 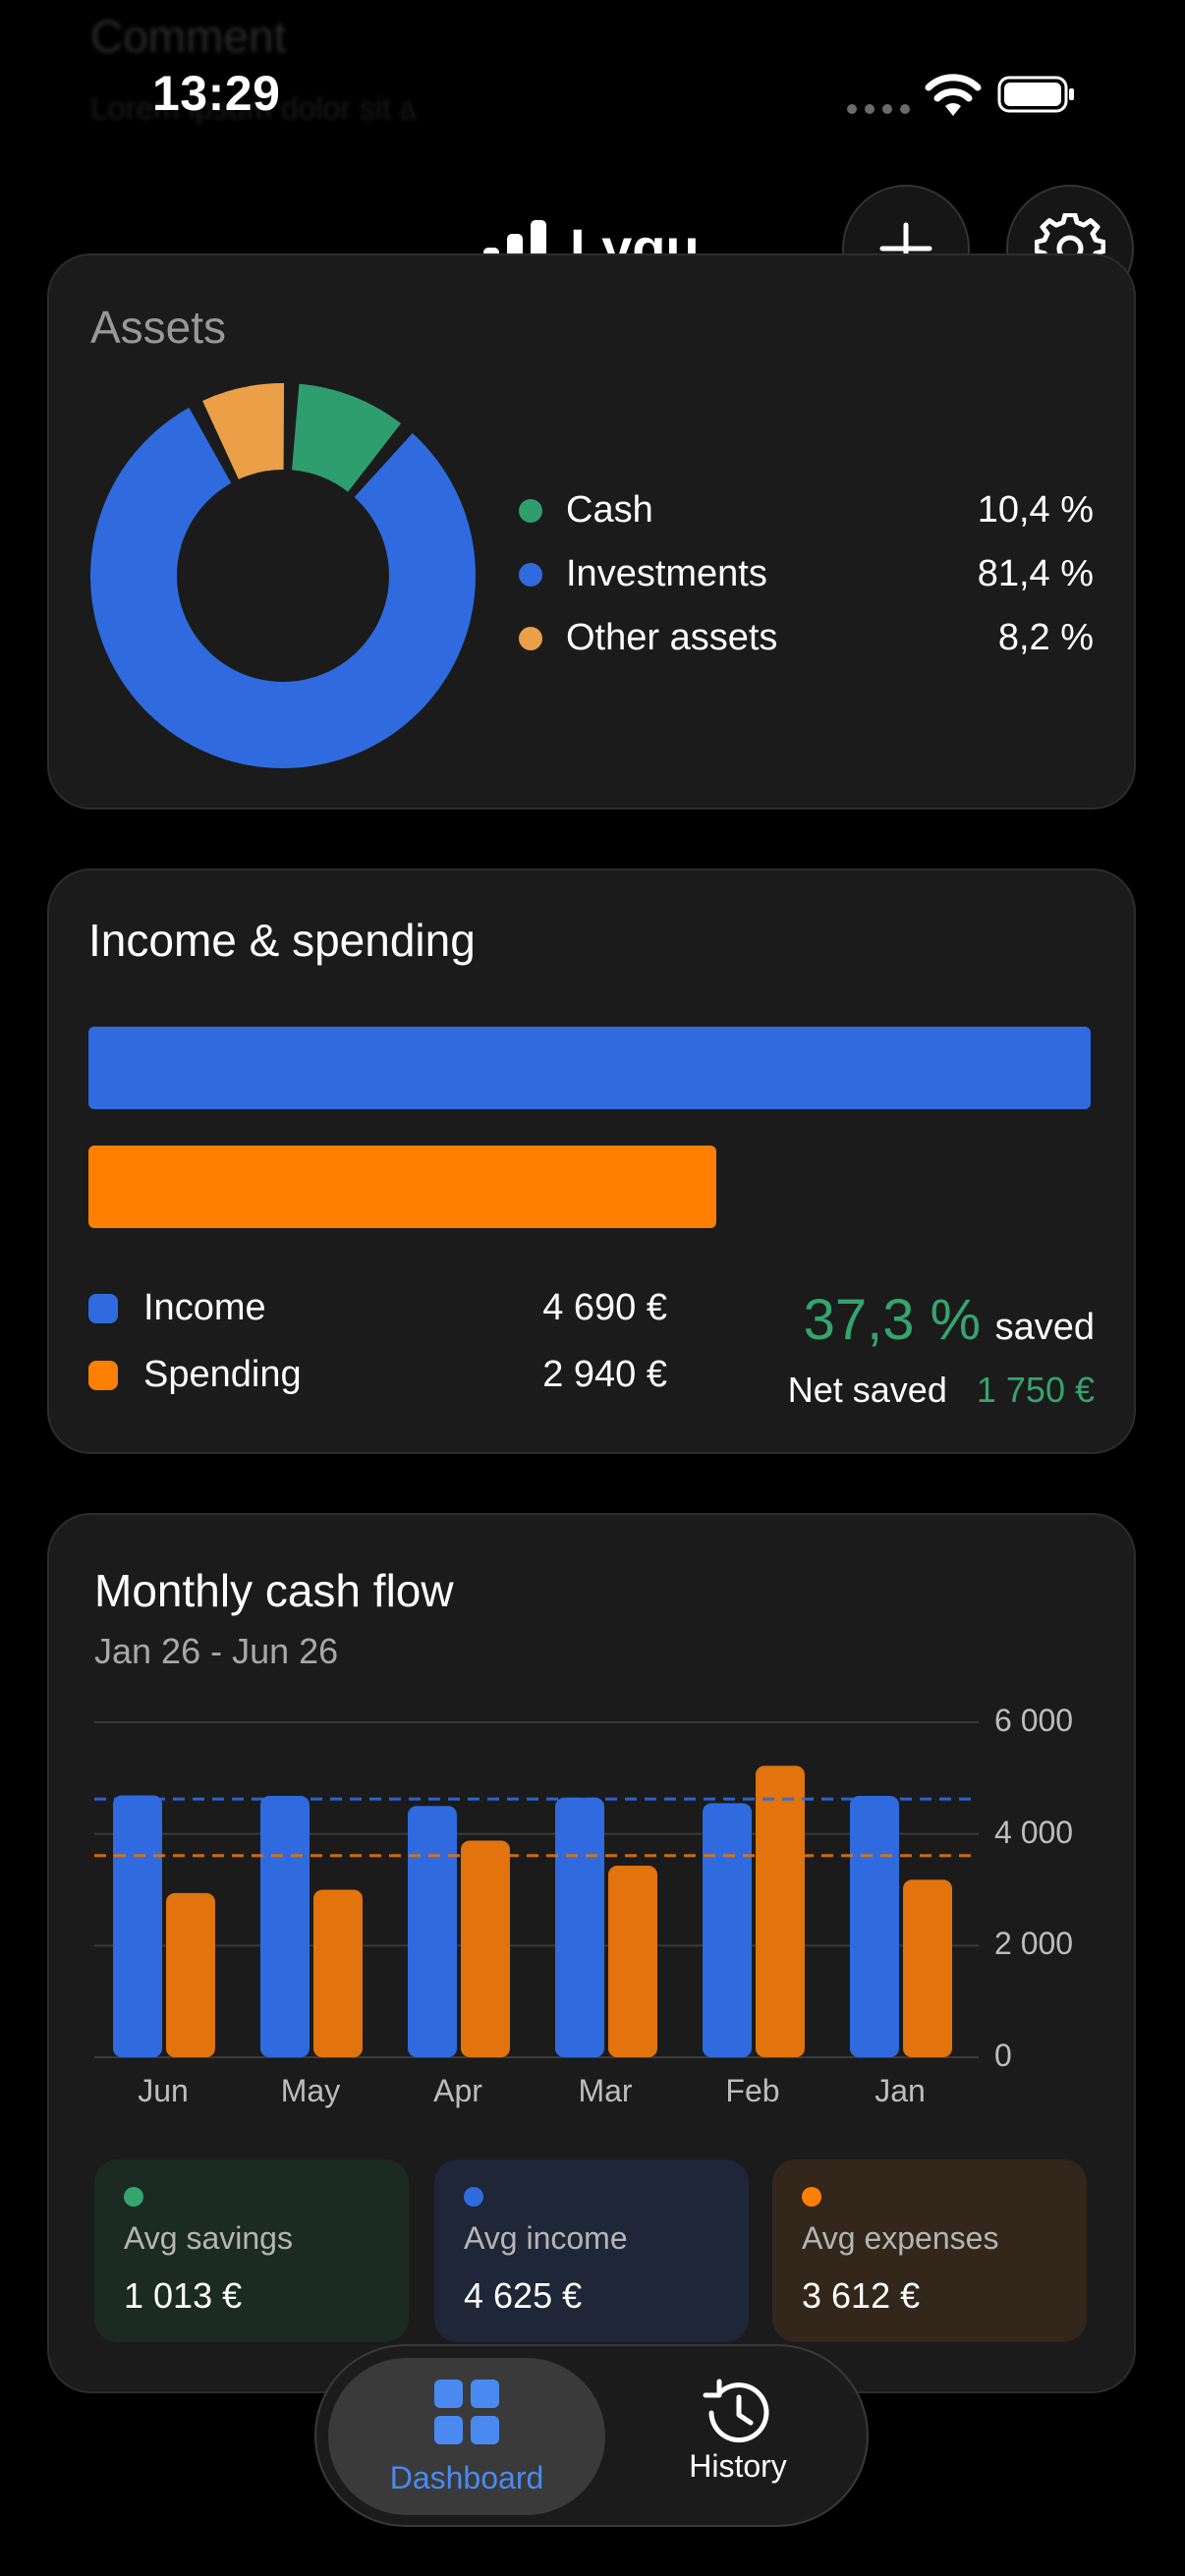 What do you see at coordinates (604, 1374) in the screenshot?
I see `spending-value: 2 940 €` at bounding box center [604, 1374].